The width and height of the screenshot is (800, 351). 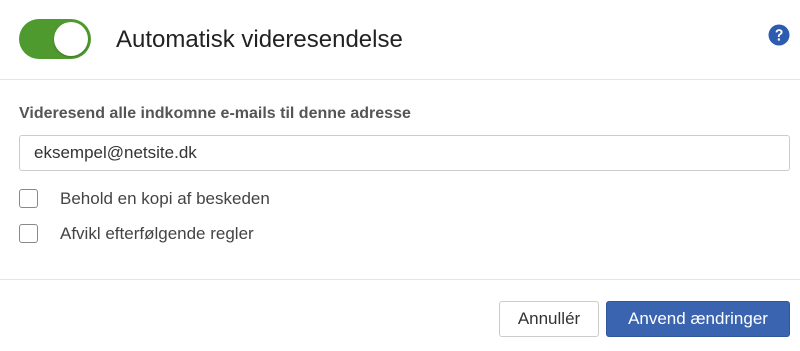 What do you see at coordinates (28, 233) in the screenshot?
I see `run-subsequent-rules-checkbox` at bounding box center [28, 233].